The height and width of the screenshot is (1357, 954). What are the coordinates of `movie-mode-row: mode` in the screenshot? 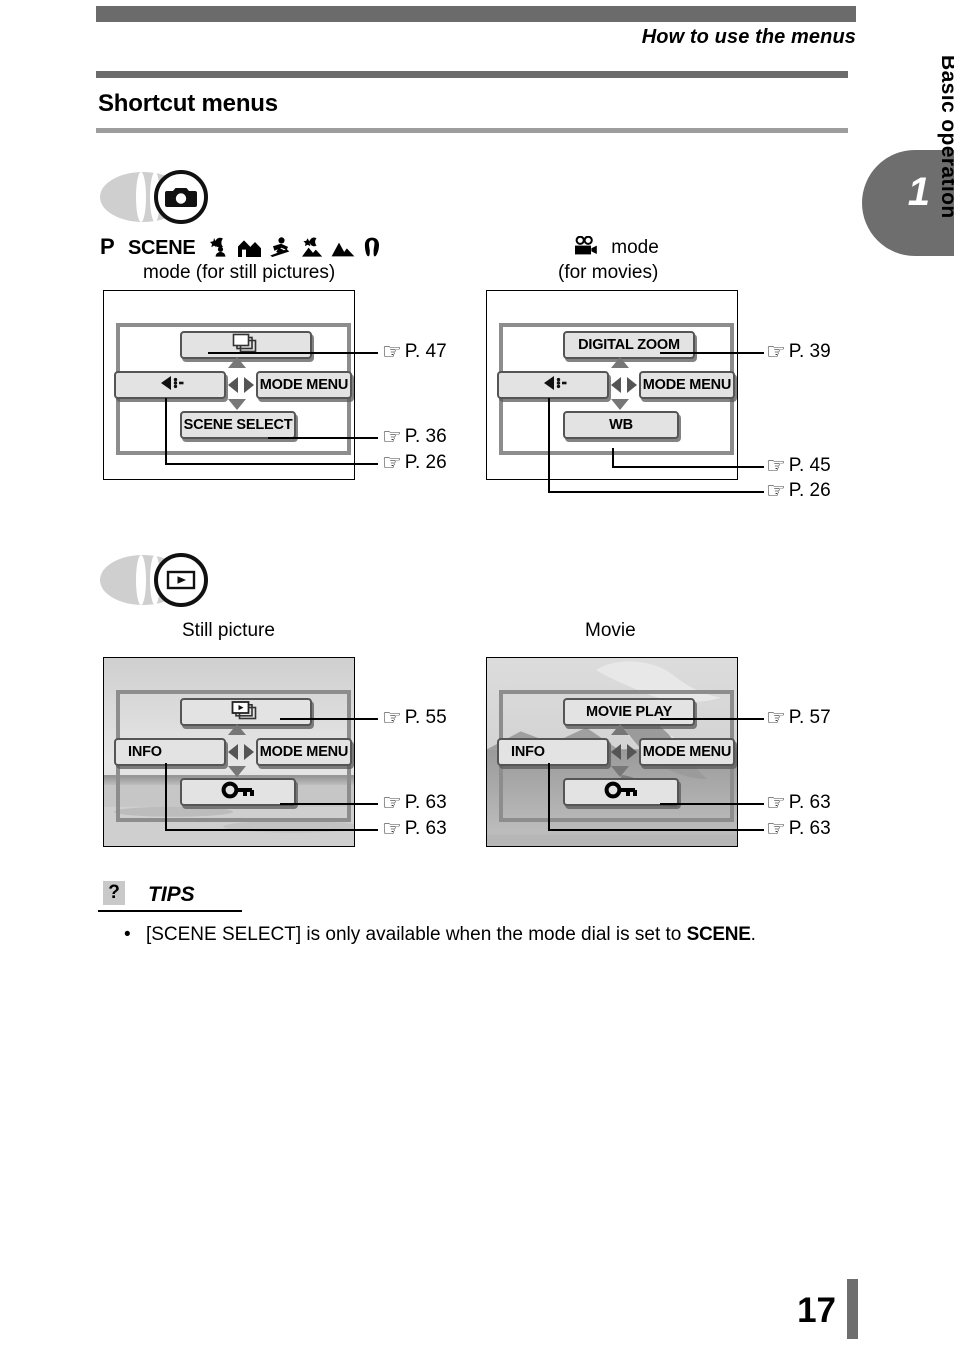 It's located at (616, 248).